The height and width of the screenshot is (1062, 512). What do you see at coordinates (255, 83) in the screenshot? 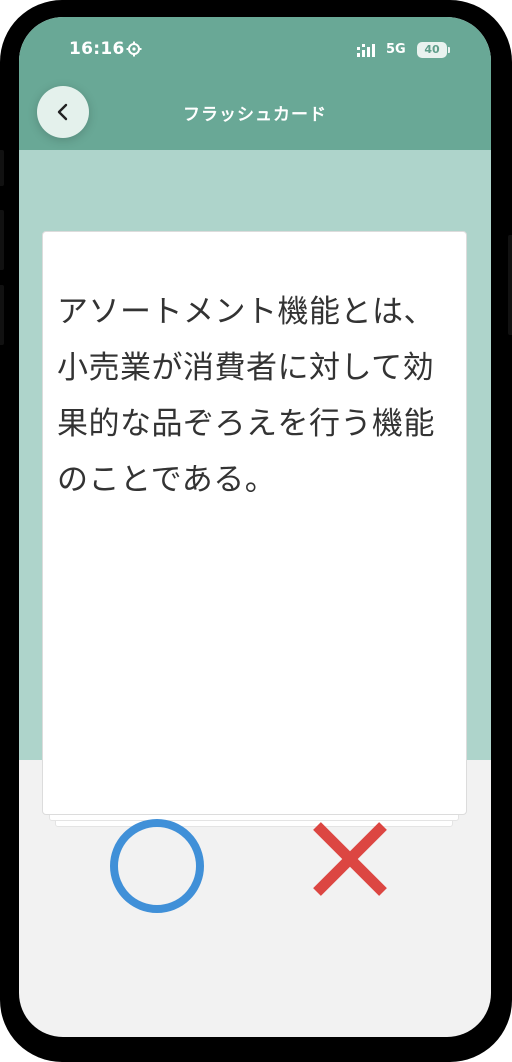
I see `app-header: 16:16 5G 40 フラッシュカード` at bounding box center [255, 83].